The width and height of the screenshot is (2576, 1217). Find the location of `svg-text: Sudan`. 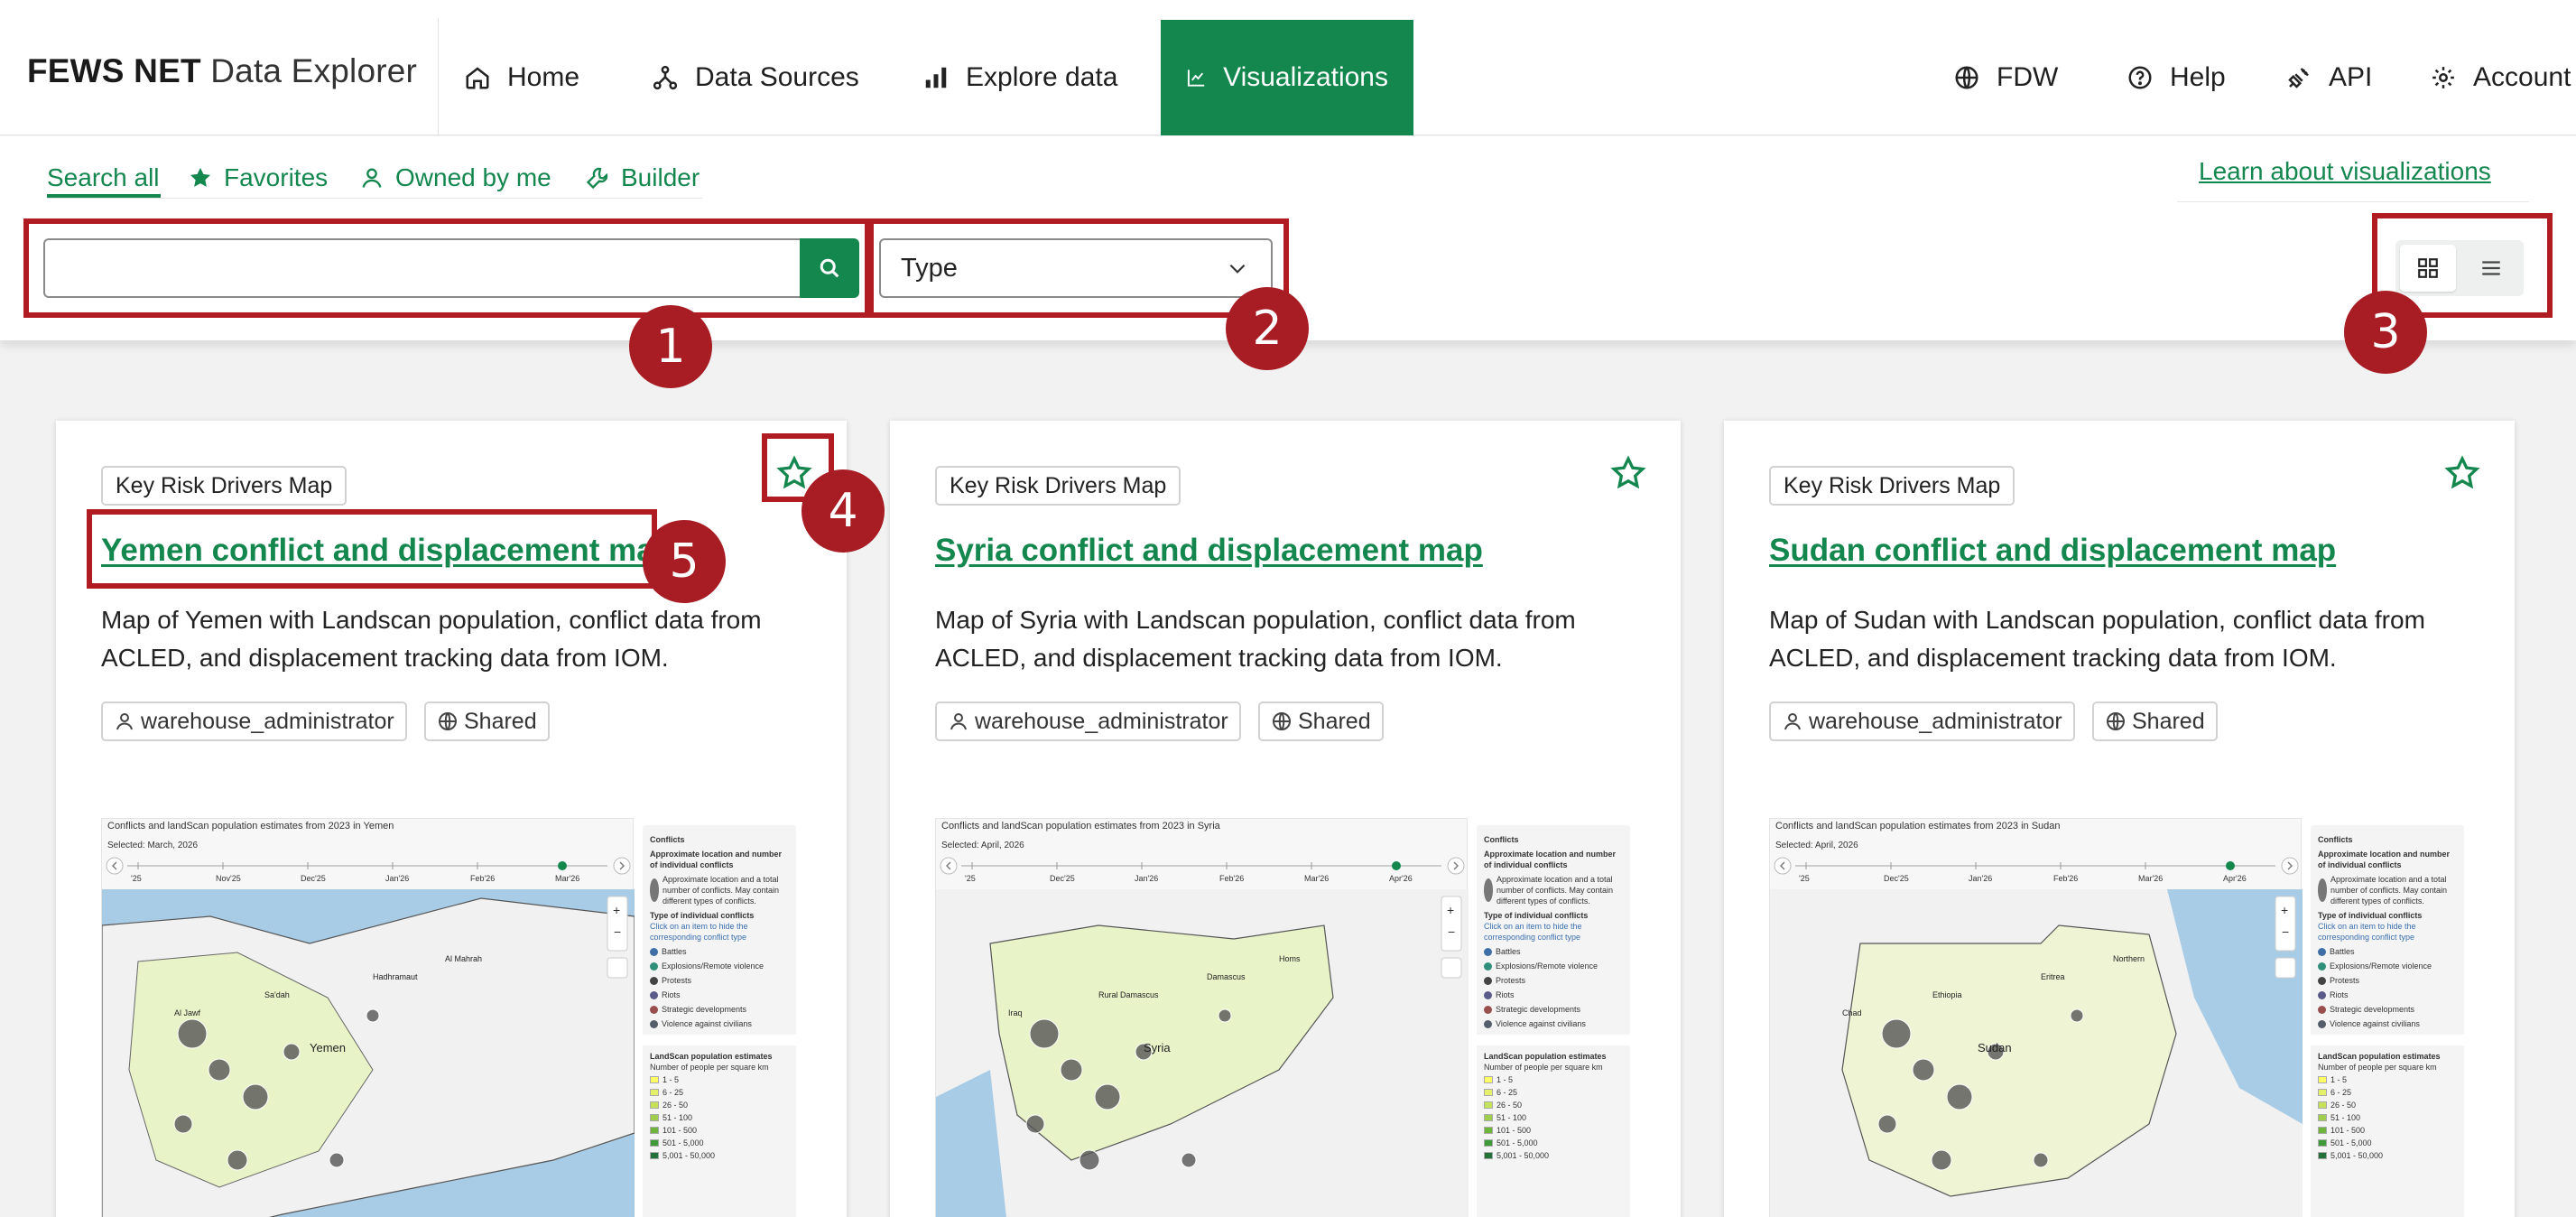

svg-text: Sudan is located at coordinates (1995, 1047).